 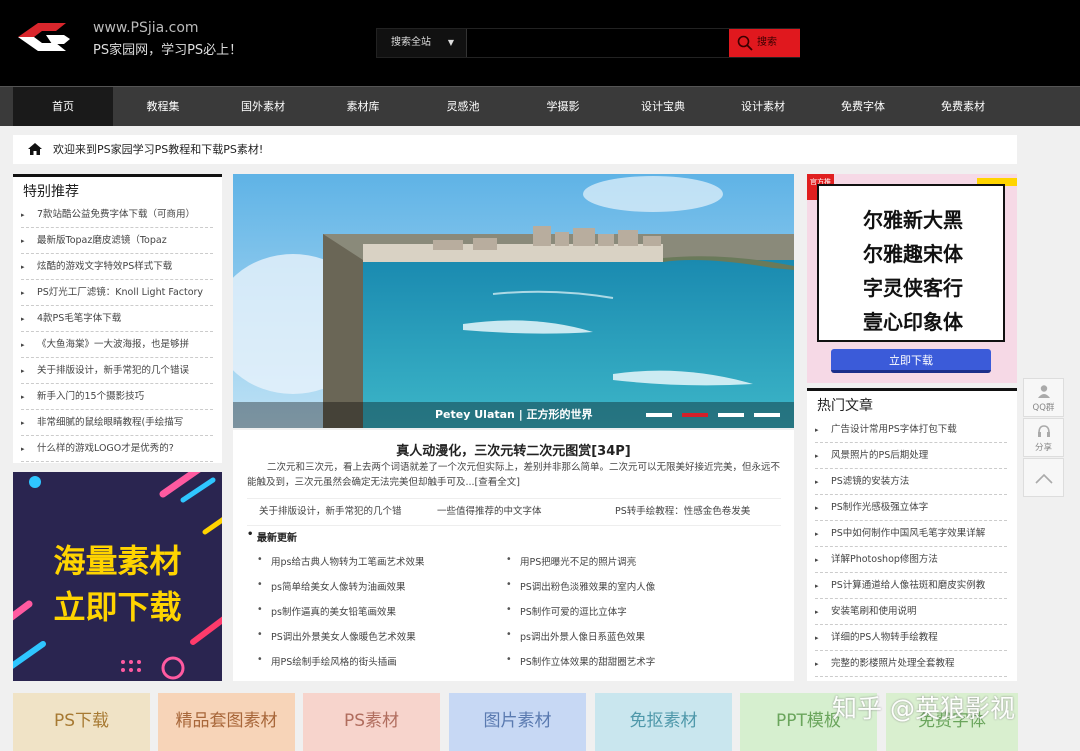 What do you see at coordinates (102, 240) in the screenshot?
I see `featured-item-text: 最新版Topaz磨皮滤镜（Topaz` at bounding box center [102, 240].